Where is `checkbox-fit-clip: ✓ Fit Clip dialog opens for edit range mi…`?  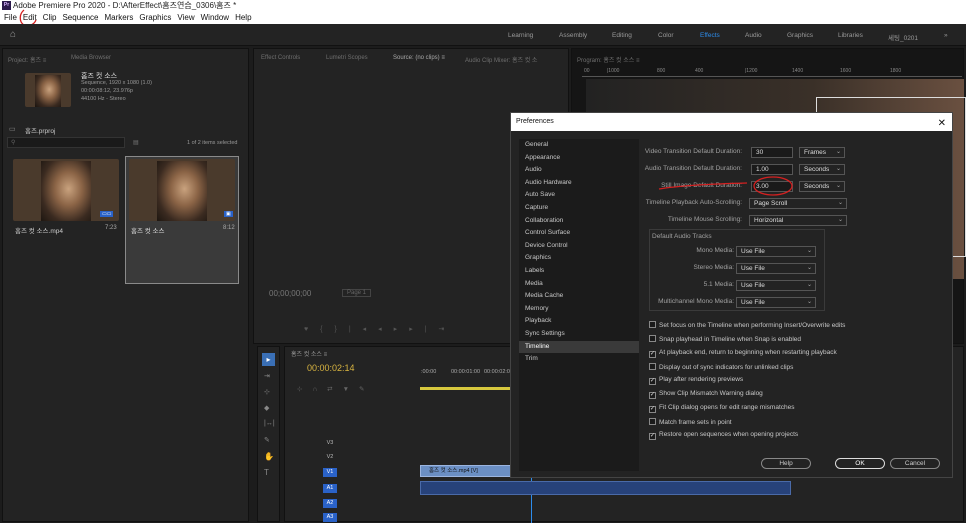
checkbox-fit-clip: ✓ Fit Clip dialog opens for edit range mi… is located at coordinates (721, 408).